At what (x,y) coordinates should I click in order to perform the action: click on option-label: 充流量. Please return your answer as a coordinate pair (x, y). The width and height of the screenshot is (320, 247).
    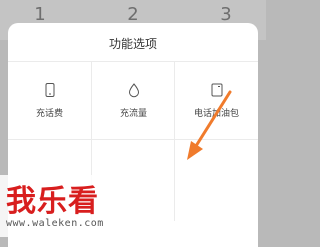
    Looking at the image, I should click on (133, 114).